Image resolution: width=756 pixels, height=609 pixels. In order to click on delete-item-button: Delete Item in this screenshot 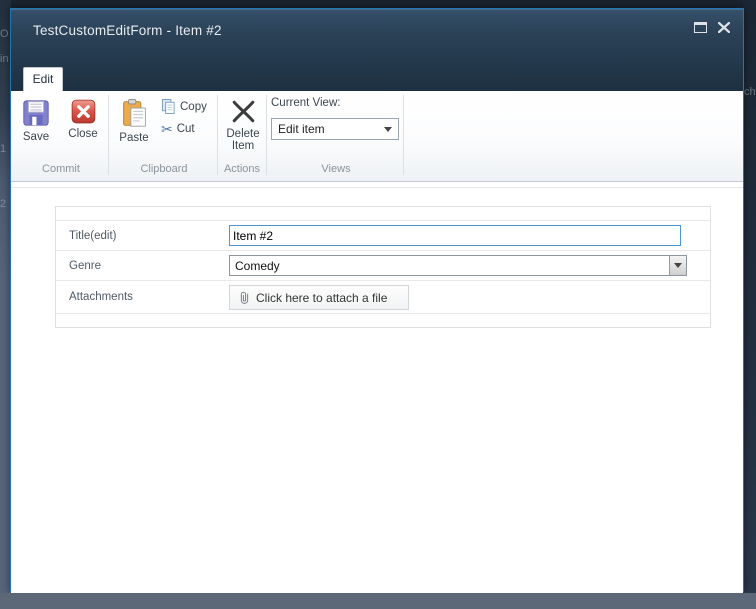, I will do `click(243, 123)`.